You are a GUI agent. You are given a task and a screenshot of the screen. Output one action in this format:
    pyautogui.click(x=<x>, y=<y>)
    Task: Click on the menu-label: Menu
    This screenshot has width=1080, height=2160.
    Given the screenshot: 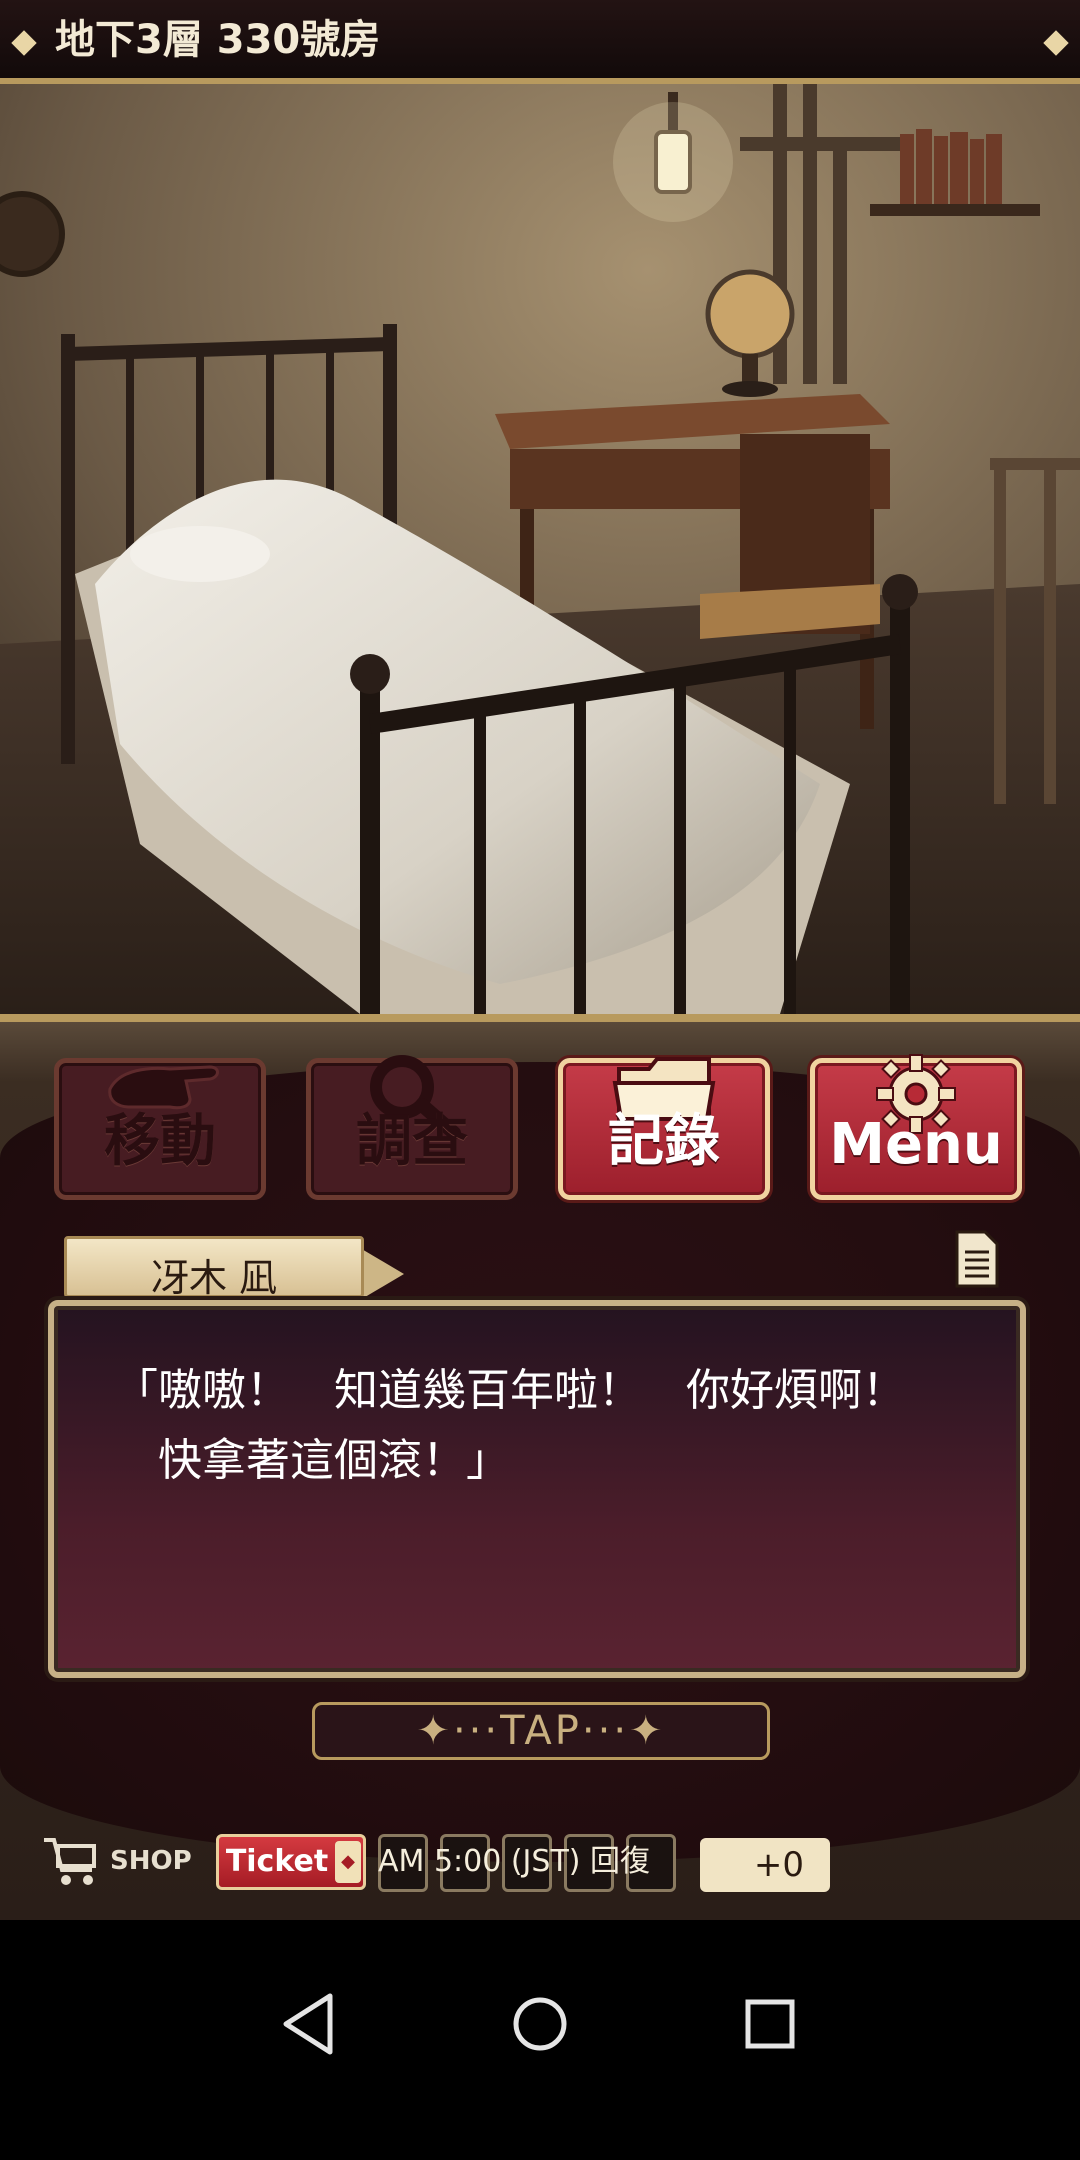 What is the action you would take?
    pyautogui.click(x=916, y=1144)
    